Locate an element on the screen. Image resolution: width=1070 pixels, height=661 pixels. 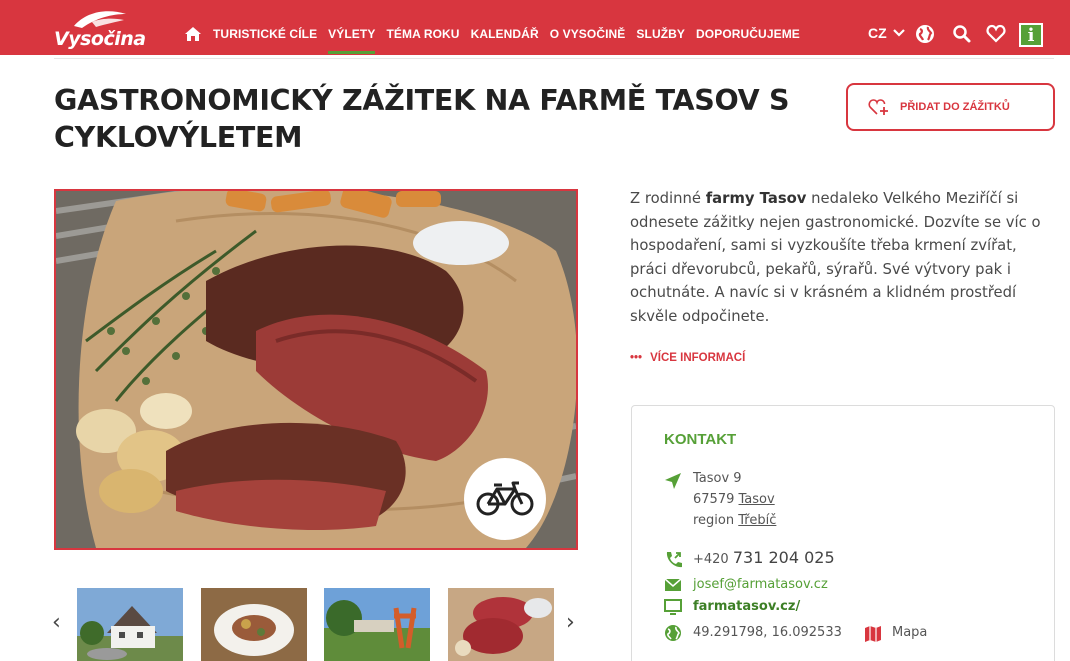
more-info-link: ••• VÍCE INFORMACÍ is located at coordinates (687, 358).